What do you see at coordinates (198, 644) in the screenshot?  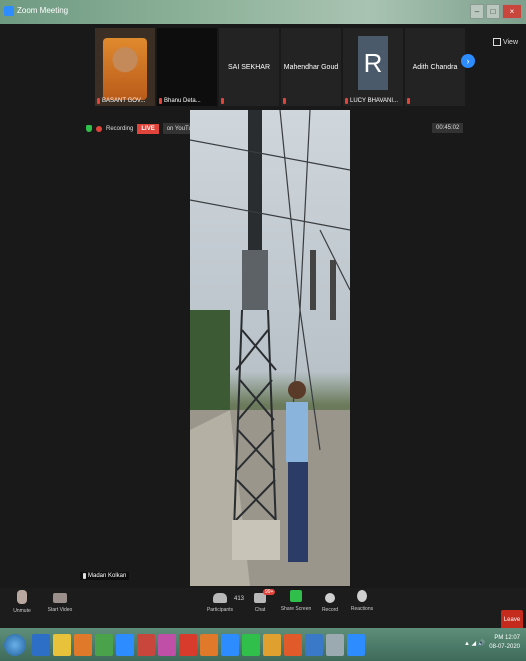 I see `taskbar-icons` at bounding box center [198, 644].